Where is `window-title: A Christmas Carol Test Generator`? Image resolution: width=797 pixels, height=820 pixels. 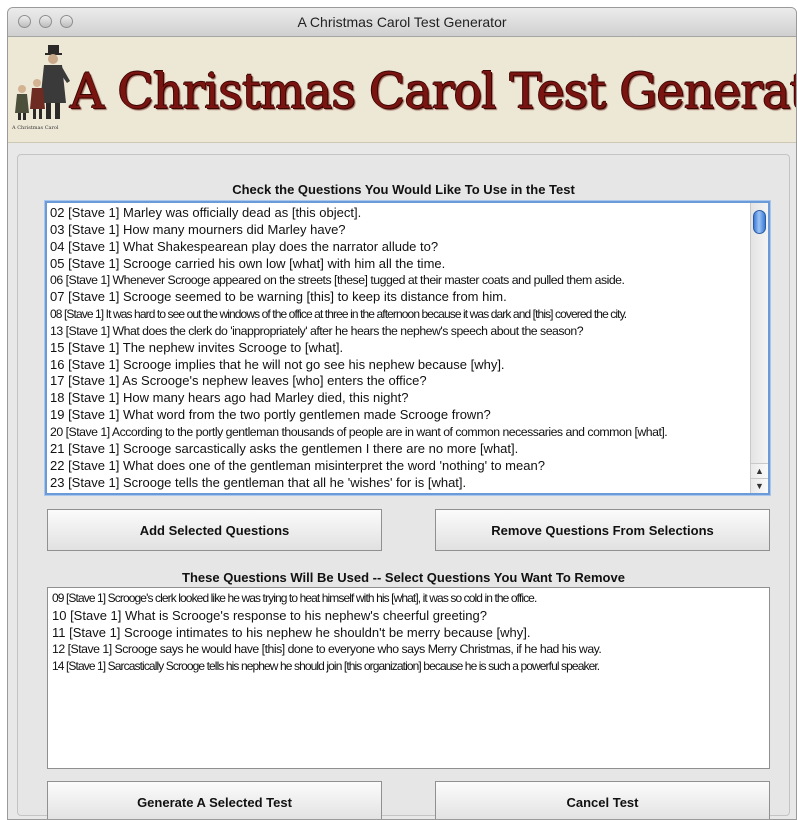 window-title: A Christmas Carol Test Generator is located at coordinates (402, 22).